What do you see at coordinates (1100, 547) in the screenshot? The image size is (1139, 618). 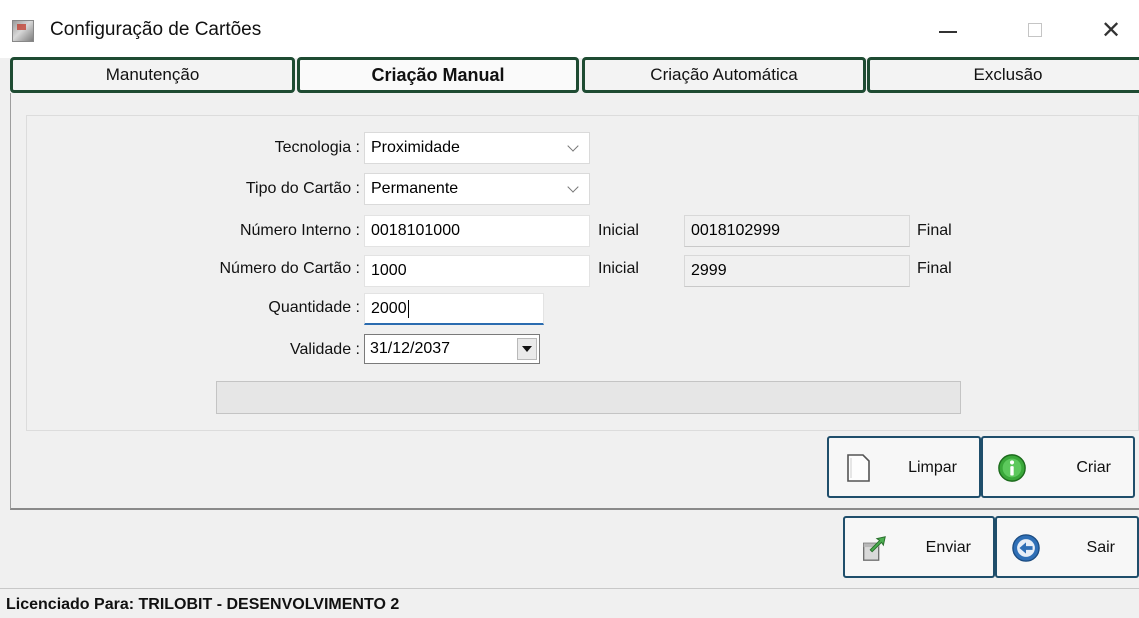 I see `sair-label: Sair` at bounding box center [1100, 547].